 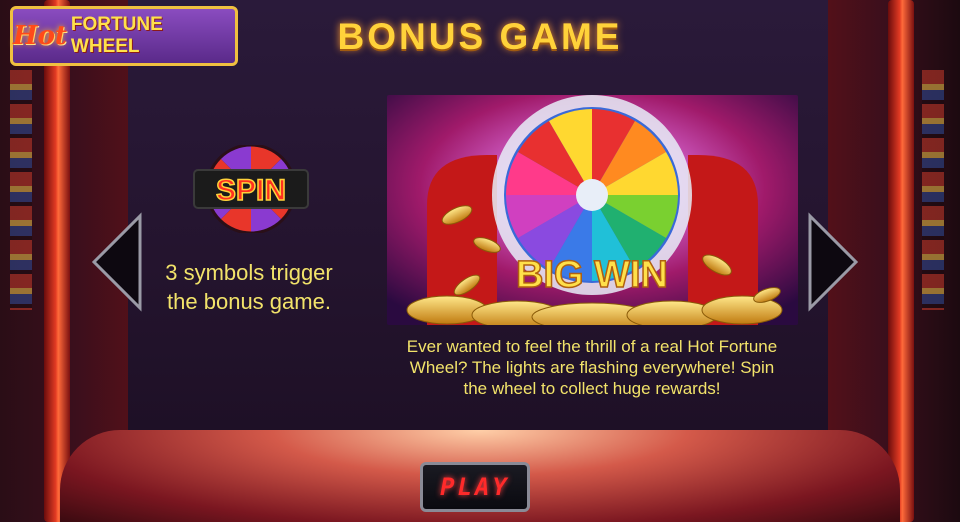 I want to click on chevron-right-icon, so click(x=833, y=262).